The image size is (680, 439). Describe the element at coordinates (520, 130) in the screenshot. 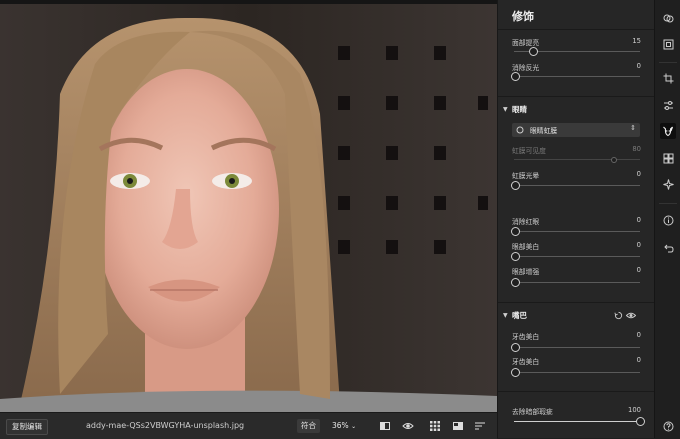

I see `circle-icon` at that location.